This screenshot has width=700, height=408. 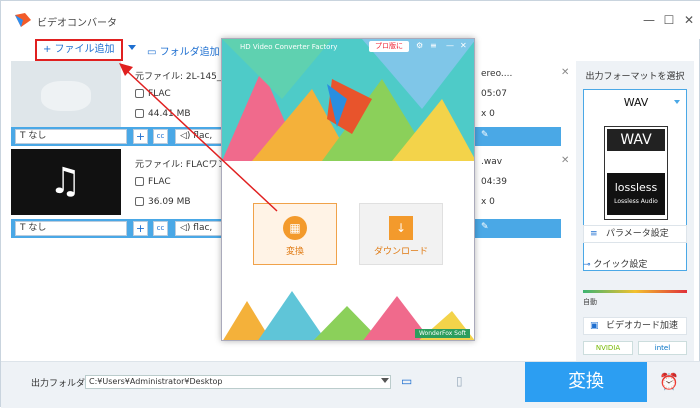 I want to click on wonderfox-badge: WonderFox Soft, so click(x=442, y=333).